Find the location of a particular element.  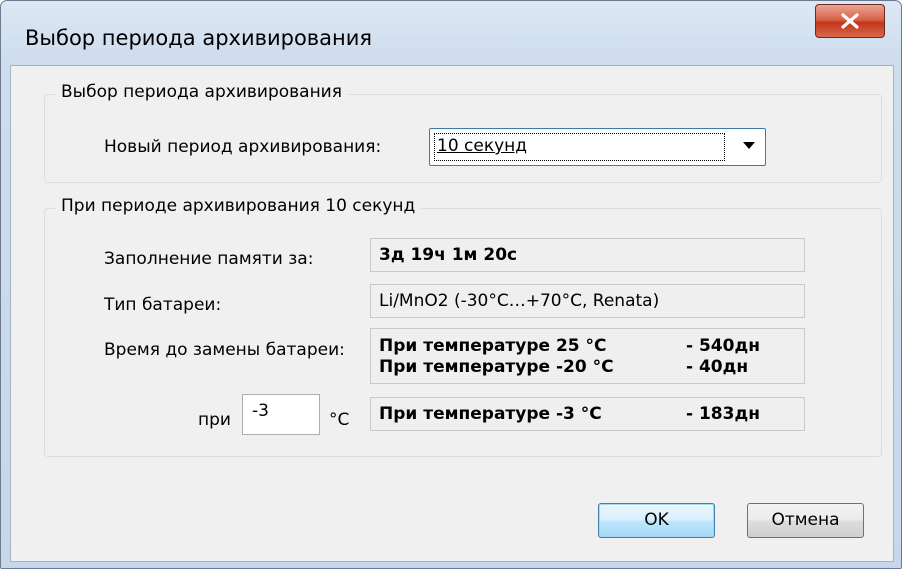

period-select: 10 секунд is located at coordinates (597, 147).